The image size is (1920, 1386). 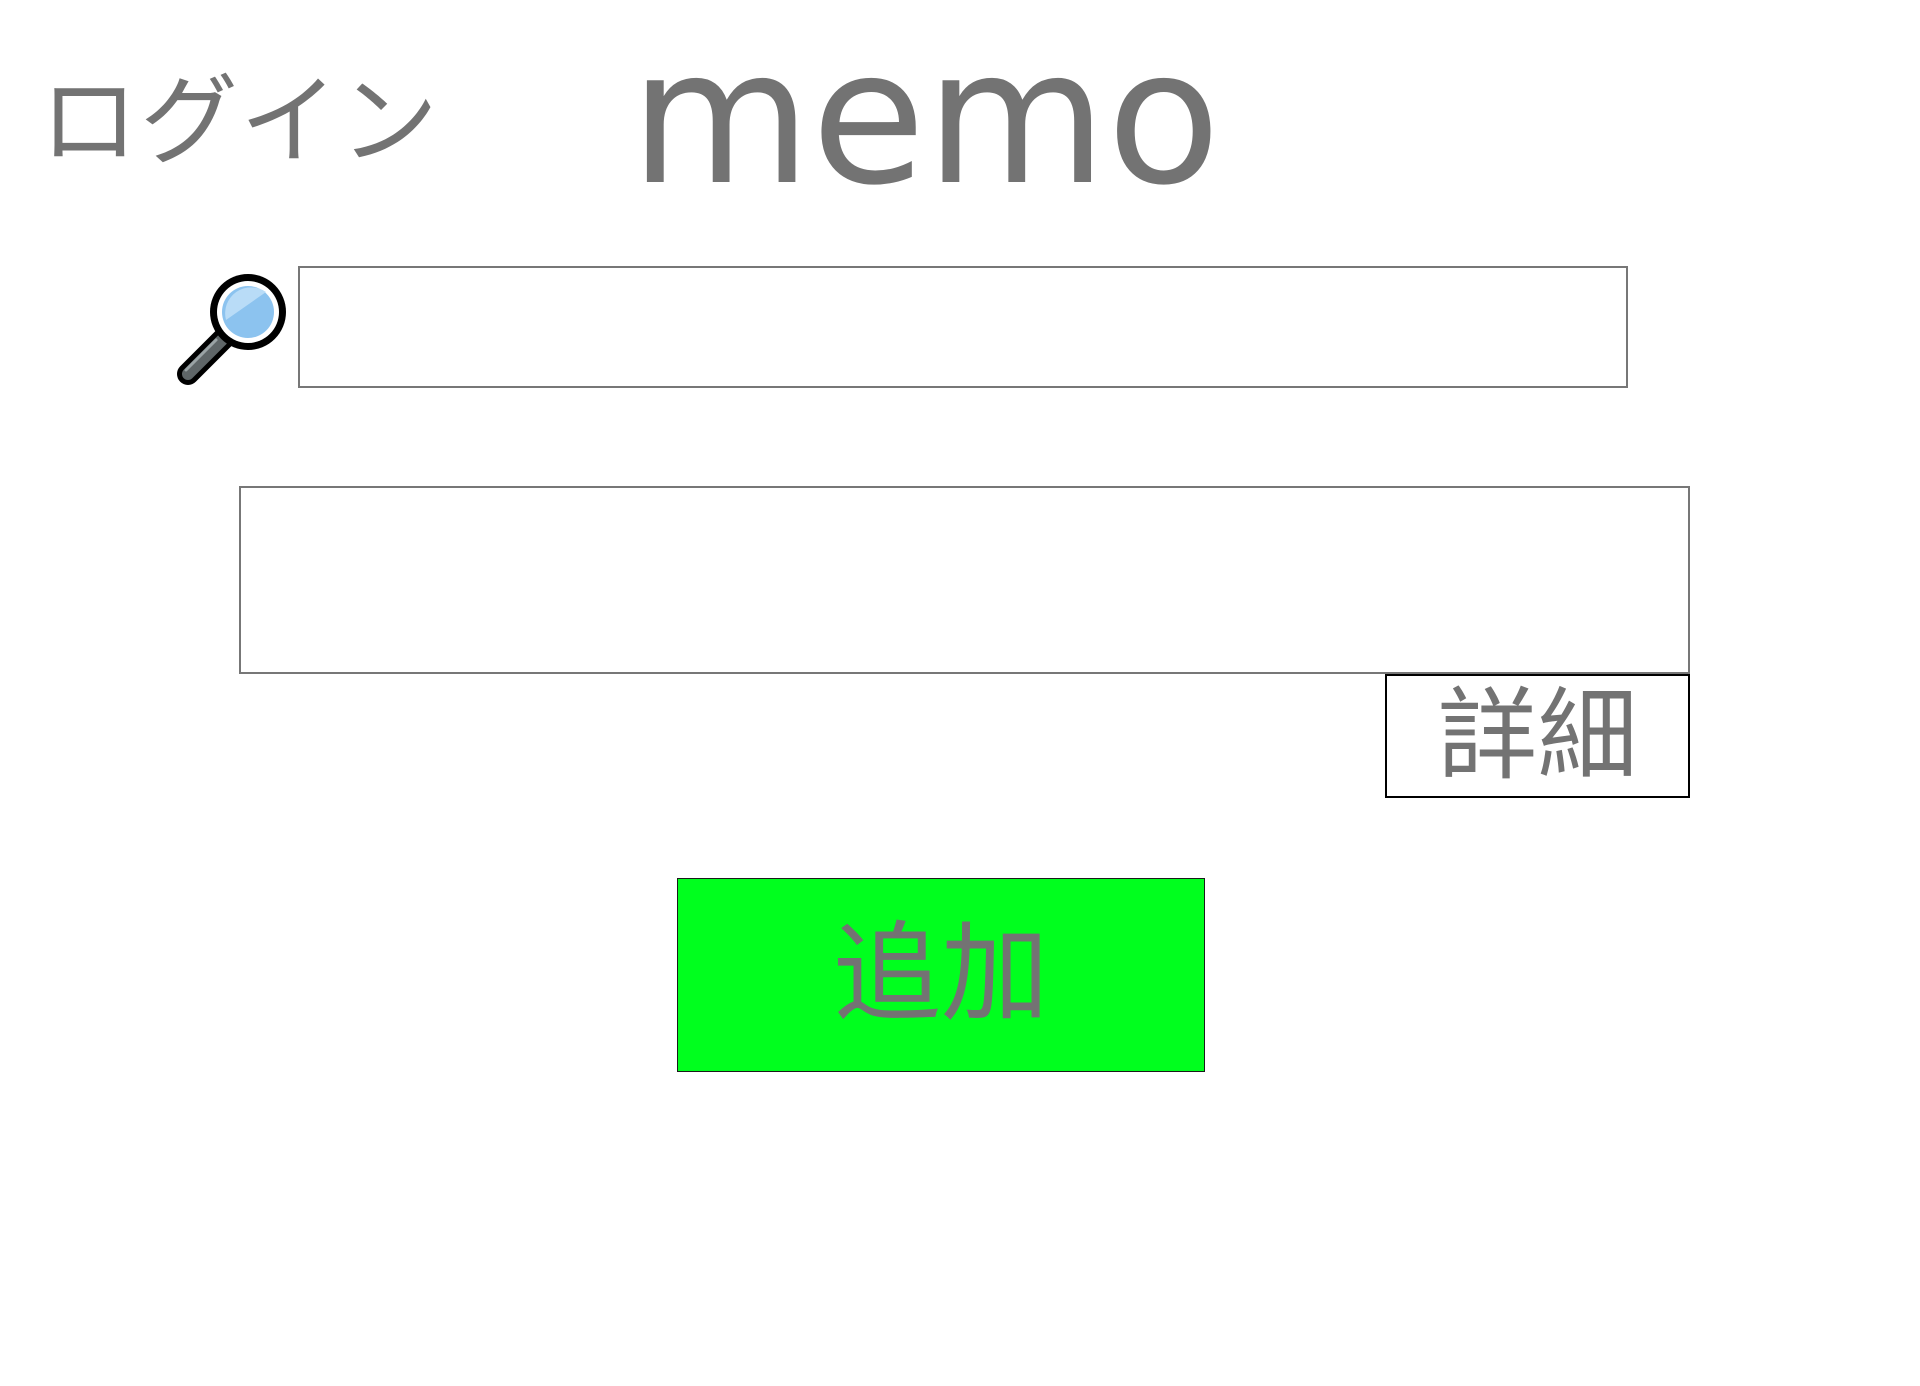 What do you see at coordinates (240, 122) in the screenshot?
I see `login-link: ログイン` at bounding box center [240, 122].